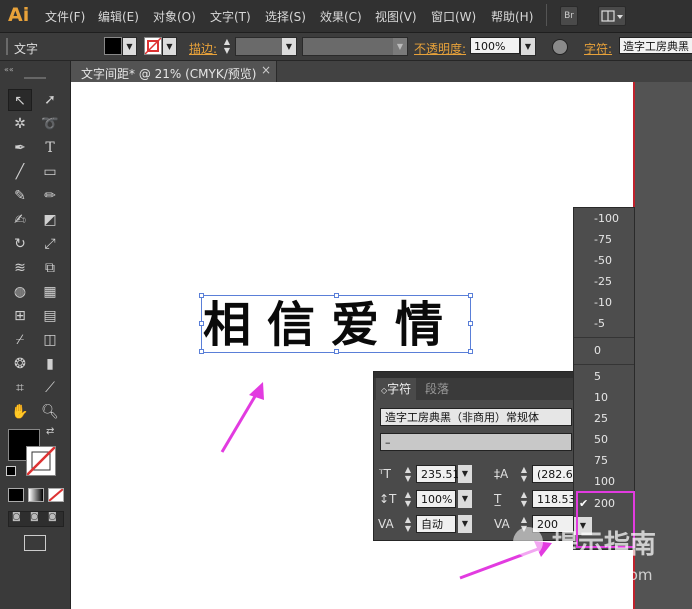 Image resolution: width=692 pixels, height=609 pixels. What do you see at coordinates (528, 542) in the screenshot?
I see `watermark-logo` at bounding box center [528, 542].